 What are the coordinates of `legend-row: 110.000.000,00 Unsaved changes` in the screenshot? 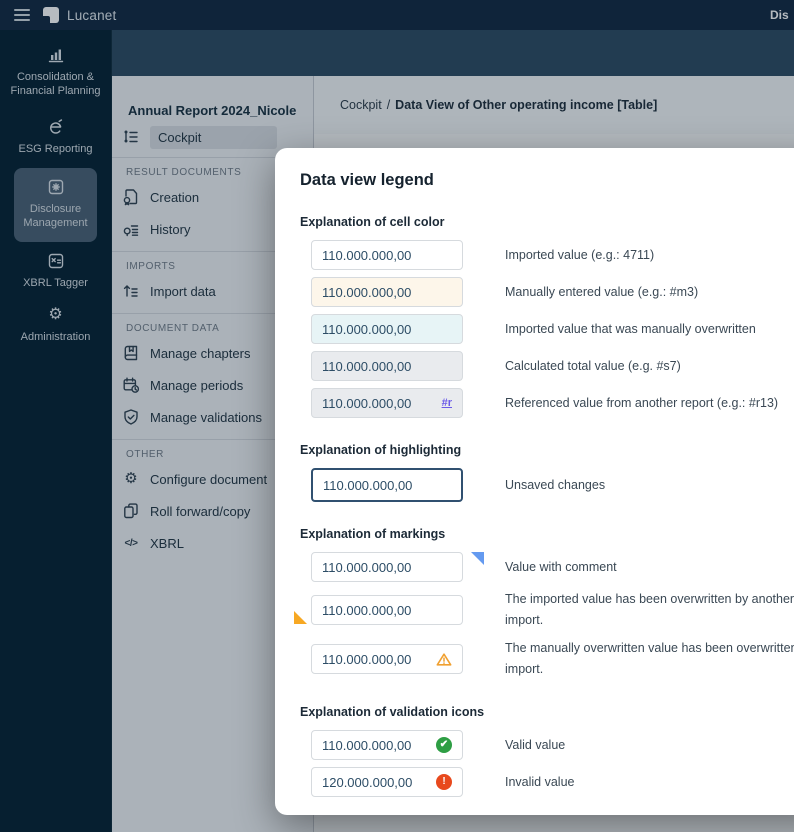 It's located at (552, 485).